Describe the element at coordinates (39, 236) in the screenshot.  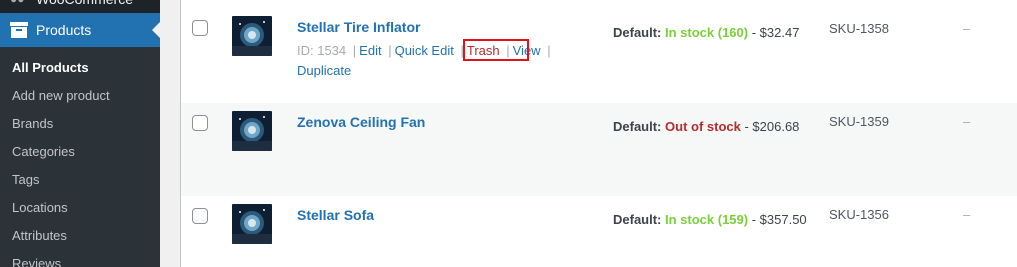
I see `submenu-attributes: Attributes` at that location.